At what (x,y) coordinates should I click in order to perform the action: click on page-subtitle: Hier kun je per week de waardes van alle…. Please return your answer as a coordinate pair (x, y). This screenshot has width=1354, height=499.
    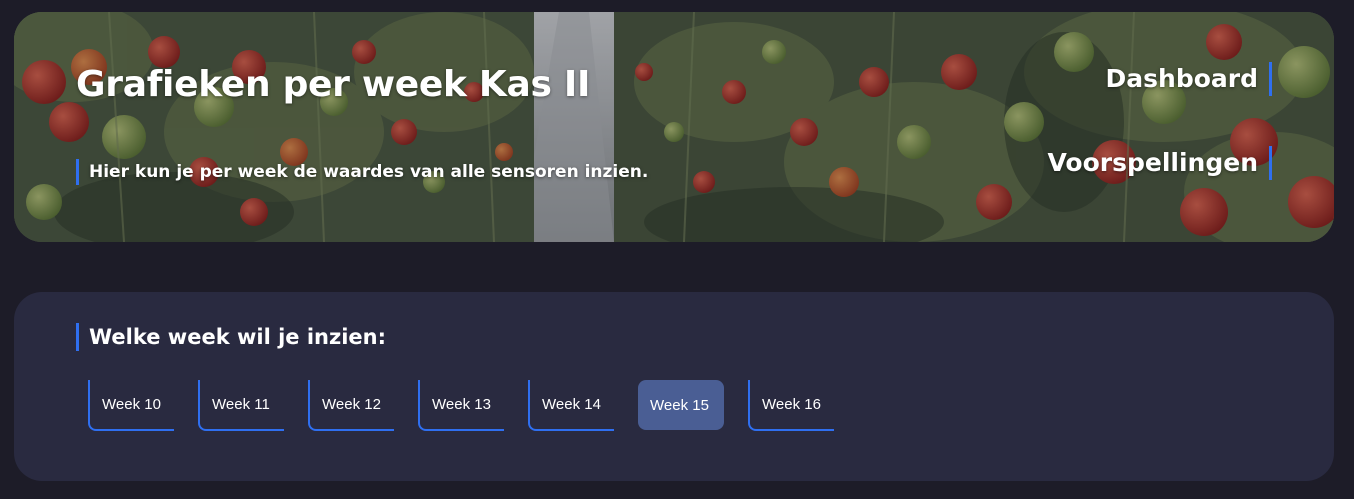
    Looking at the image, I should click on (362, 172).